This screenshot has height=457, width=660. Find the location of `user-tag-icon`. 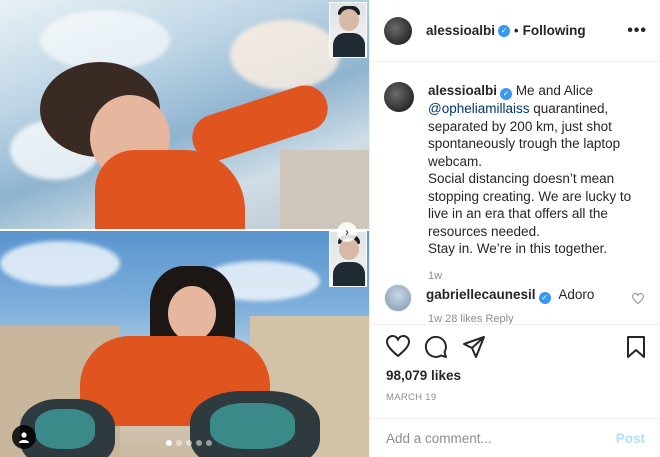

user-tag-icon is located at coordinates (24, 437).